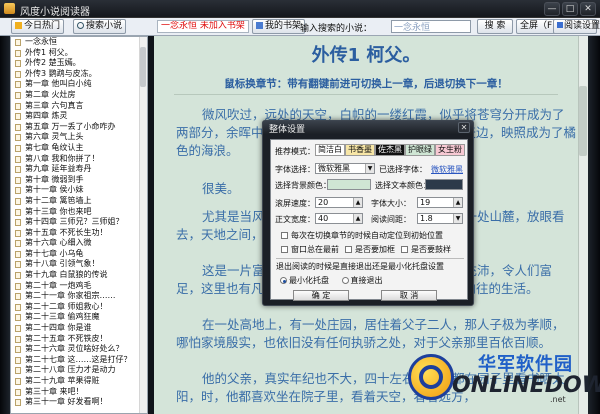 The height and width of the screenshot is (414, 600). I want to click on chapter-item-label: 第十四章 三师兄？三师姐？, so click(74, 222).